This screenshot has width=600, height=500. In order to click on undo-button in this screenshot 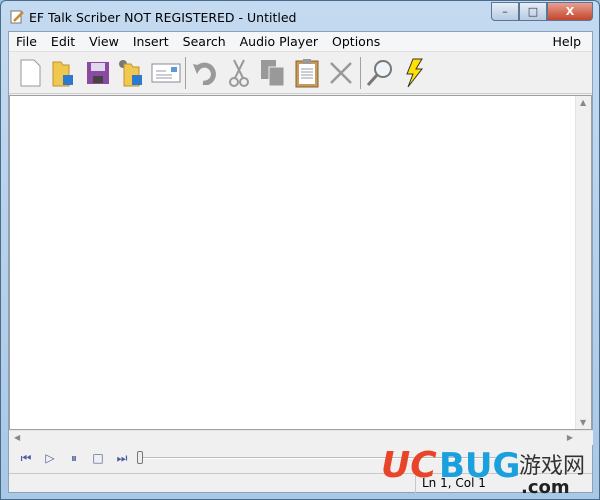, I will do `click(205, 73)`.